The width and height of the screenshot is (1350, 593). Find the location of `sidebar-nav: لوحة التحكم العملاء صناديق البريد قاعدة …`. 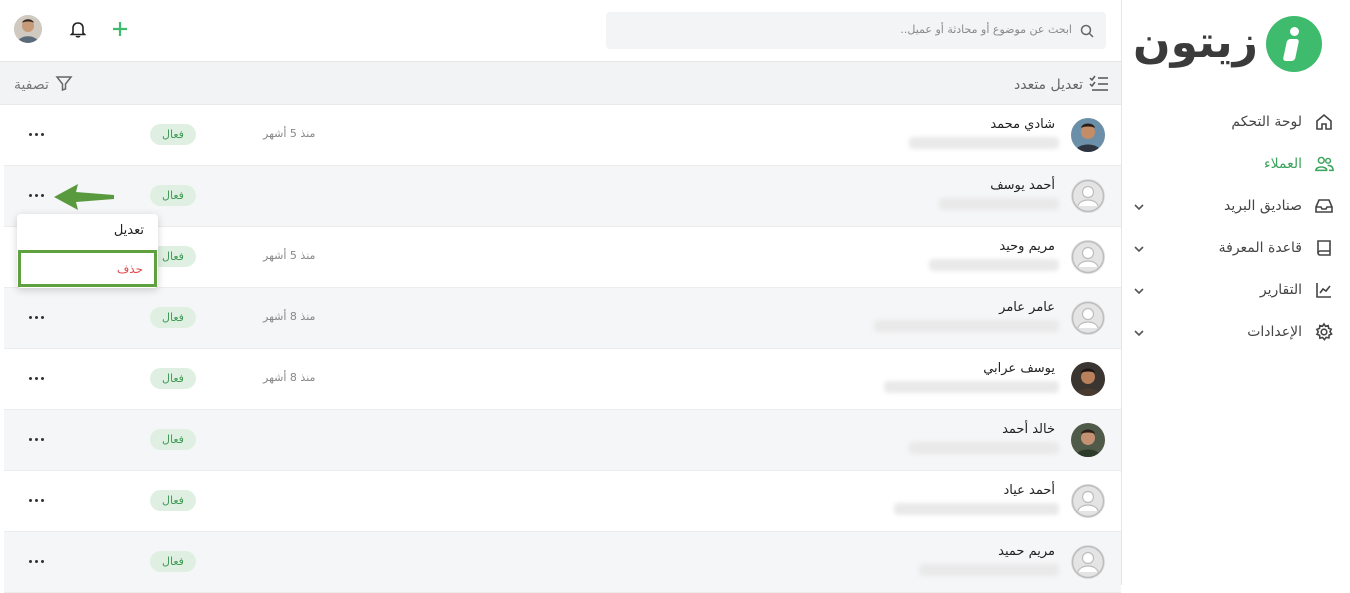

sidebar-nav: لوحة التحكم العملاء صناديق البريد قاعدة … is located at coordinates (1235, 227).